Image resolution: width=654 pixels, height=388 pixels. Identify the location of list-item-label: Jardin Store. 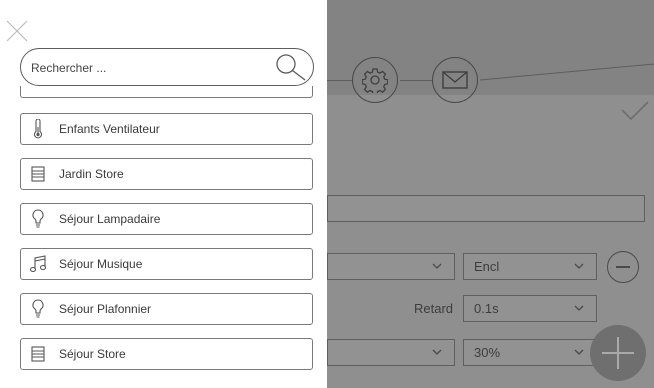
(91, 174).